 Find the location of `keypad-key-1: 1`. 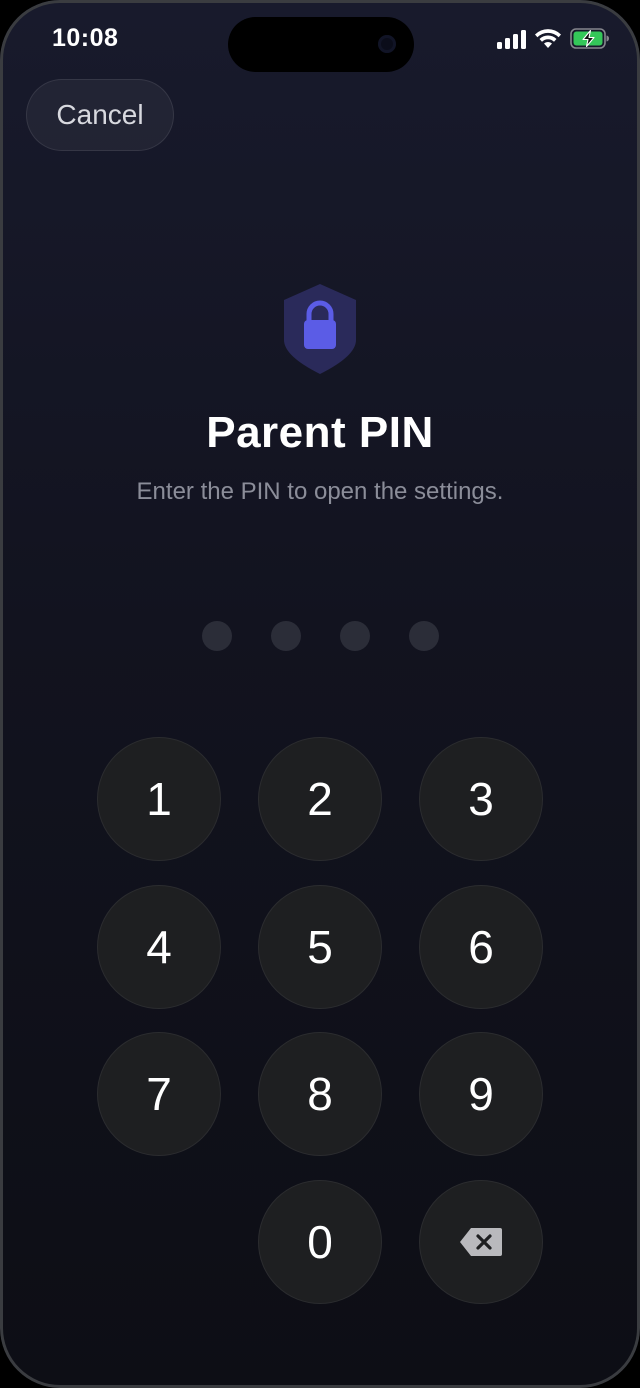

keypad-key-1: 1 is located at coordinates (159, 799).